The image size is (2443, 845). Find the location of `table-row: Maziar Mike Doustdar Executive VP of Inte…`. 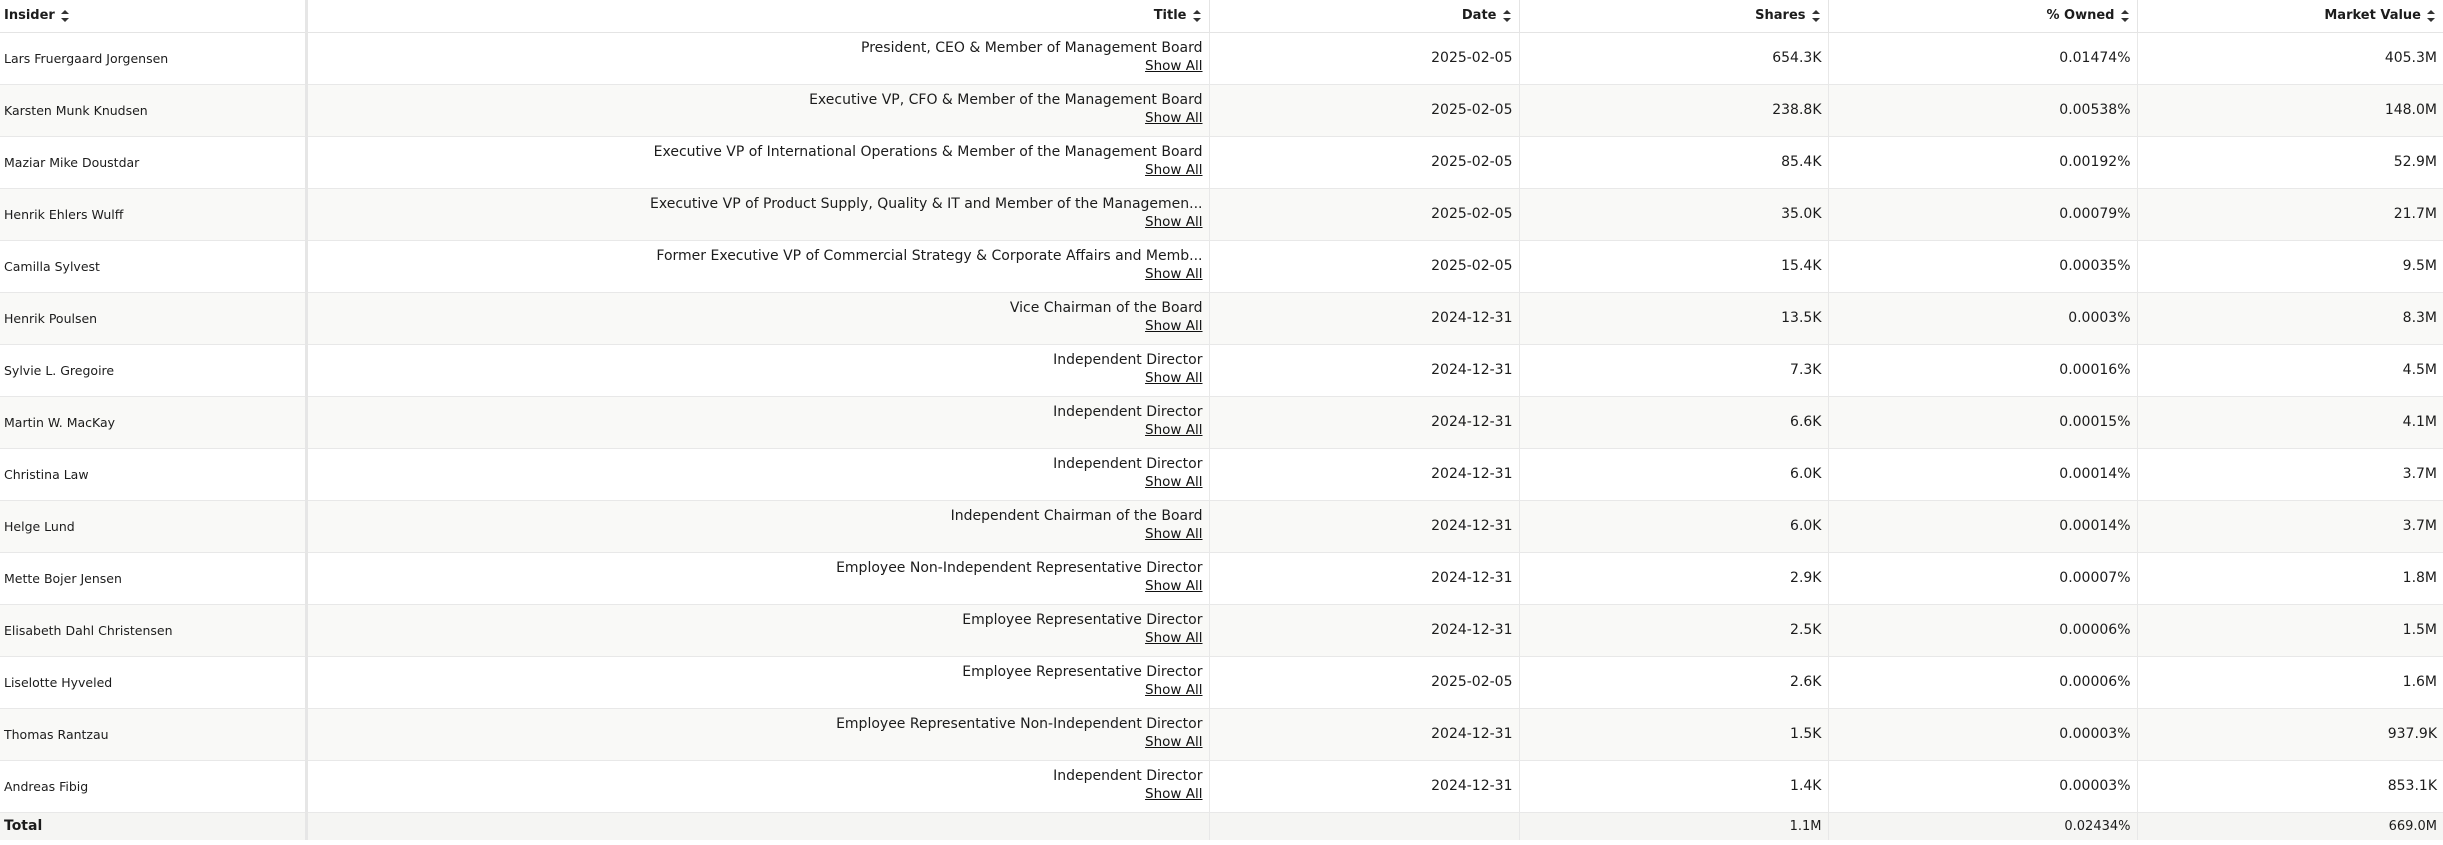

table-row: Maziar Mike Doustdar Executive VP of Inte… is located at coordinates (1221, 162).